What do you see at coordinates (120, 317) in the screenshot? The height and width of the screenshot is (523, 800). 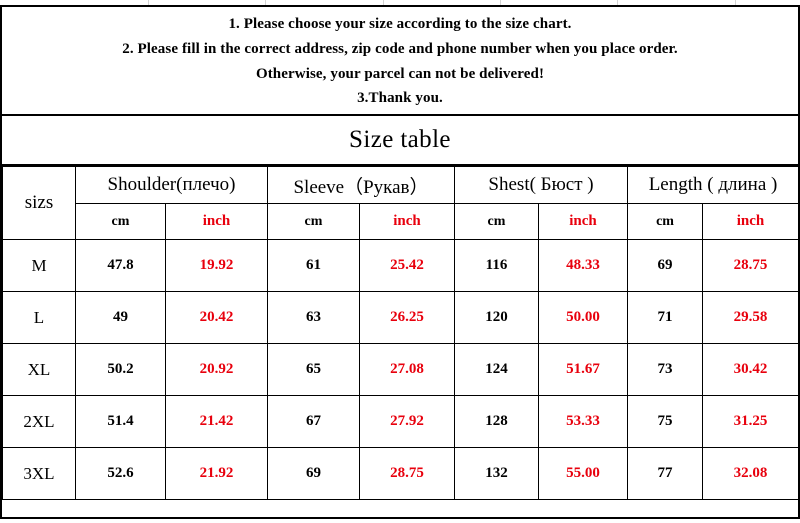 I see `cell-shoulder-cm: 49` at bounding box center [120, 317].